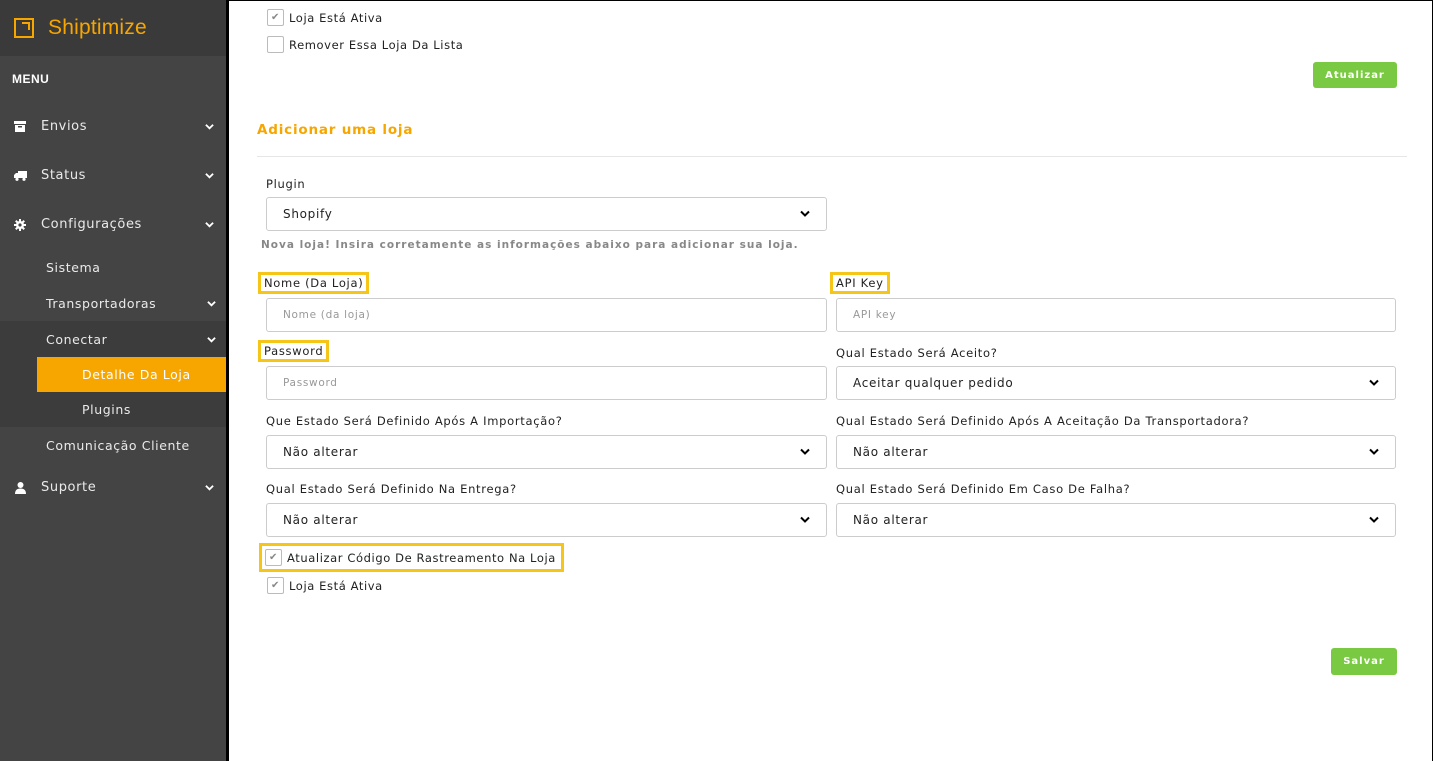  I want to click on api-key-label: API Key, so click(860, 283).